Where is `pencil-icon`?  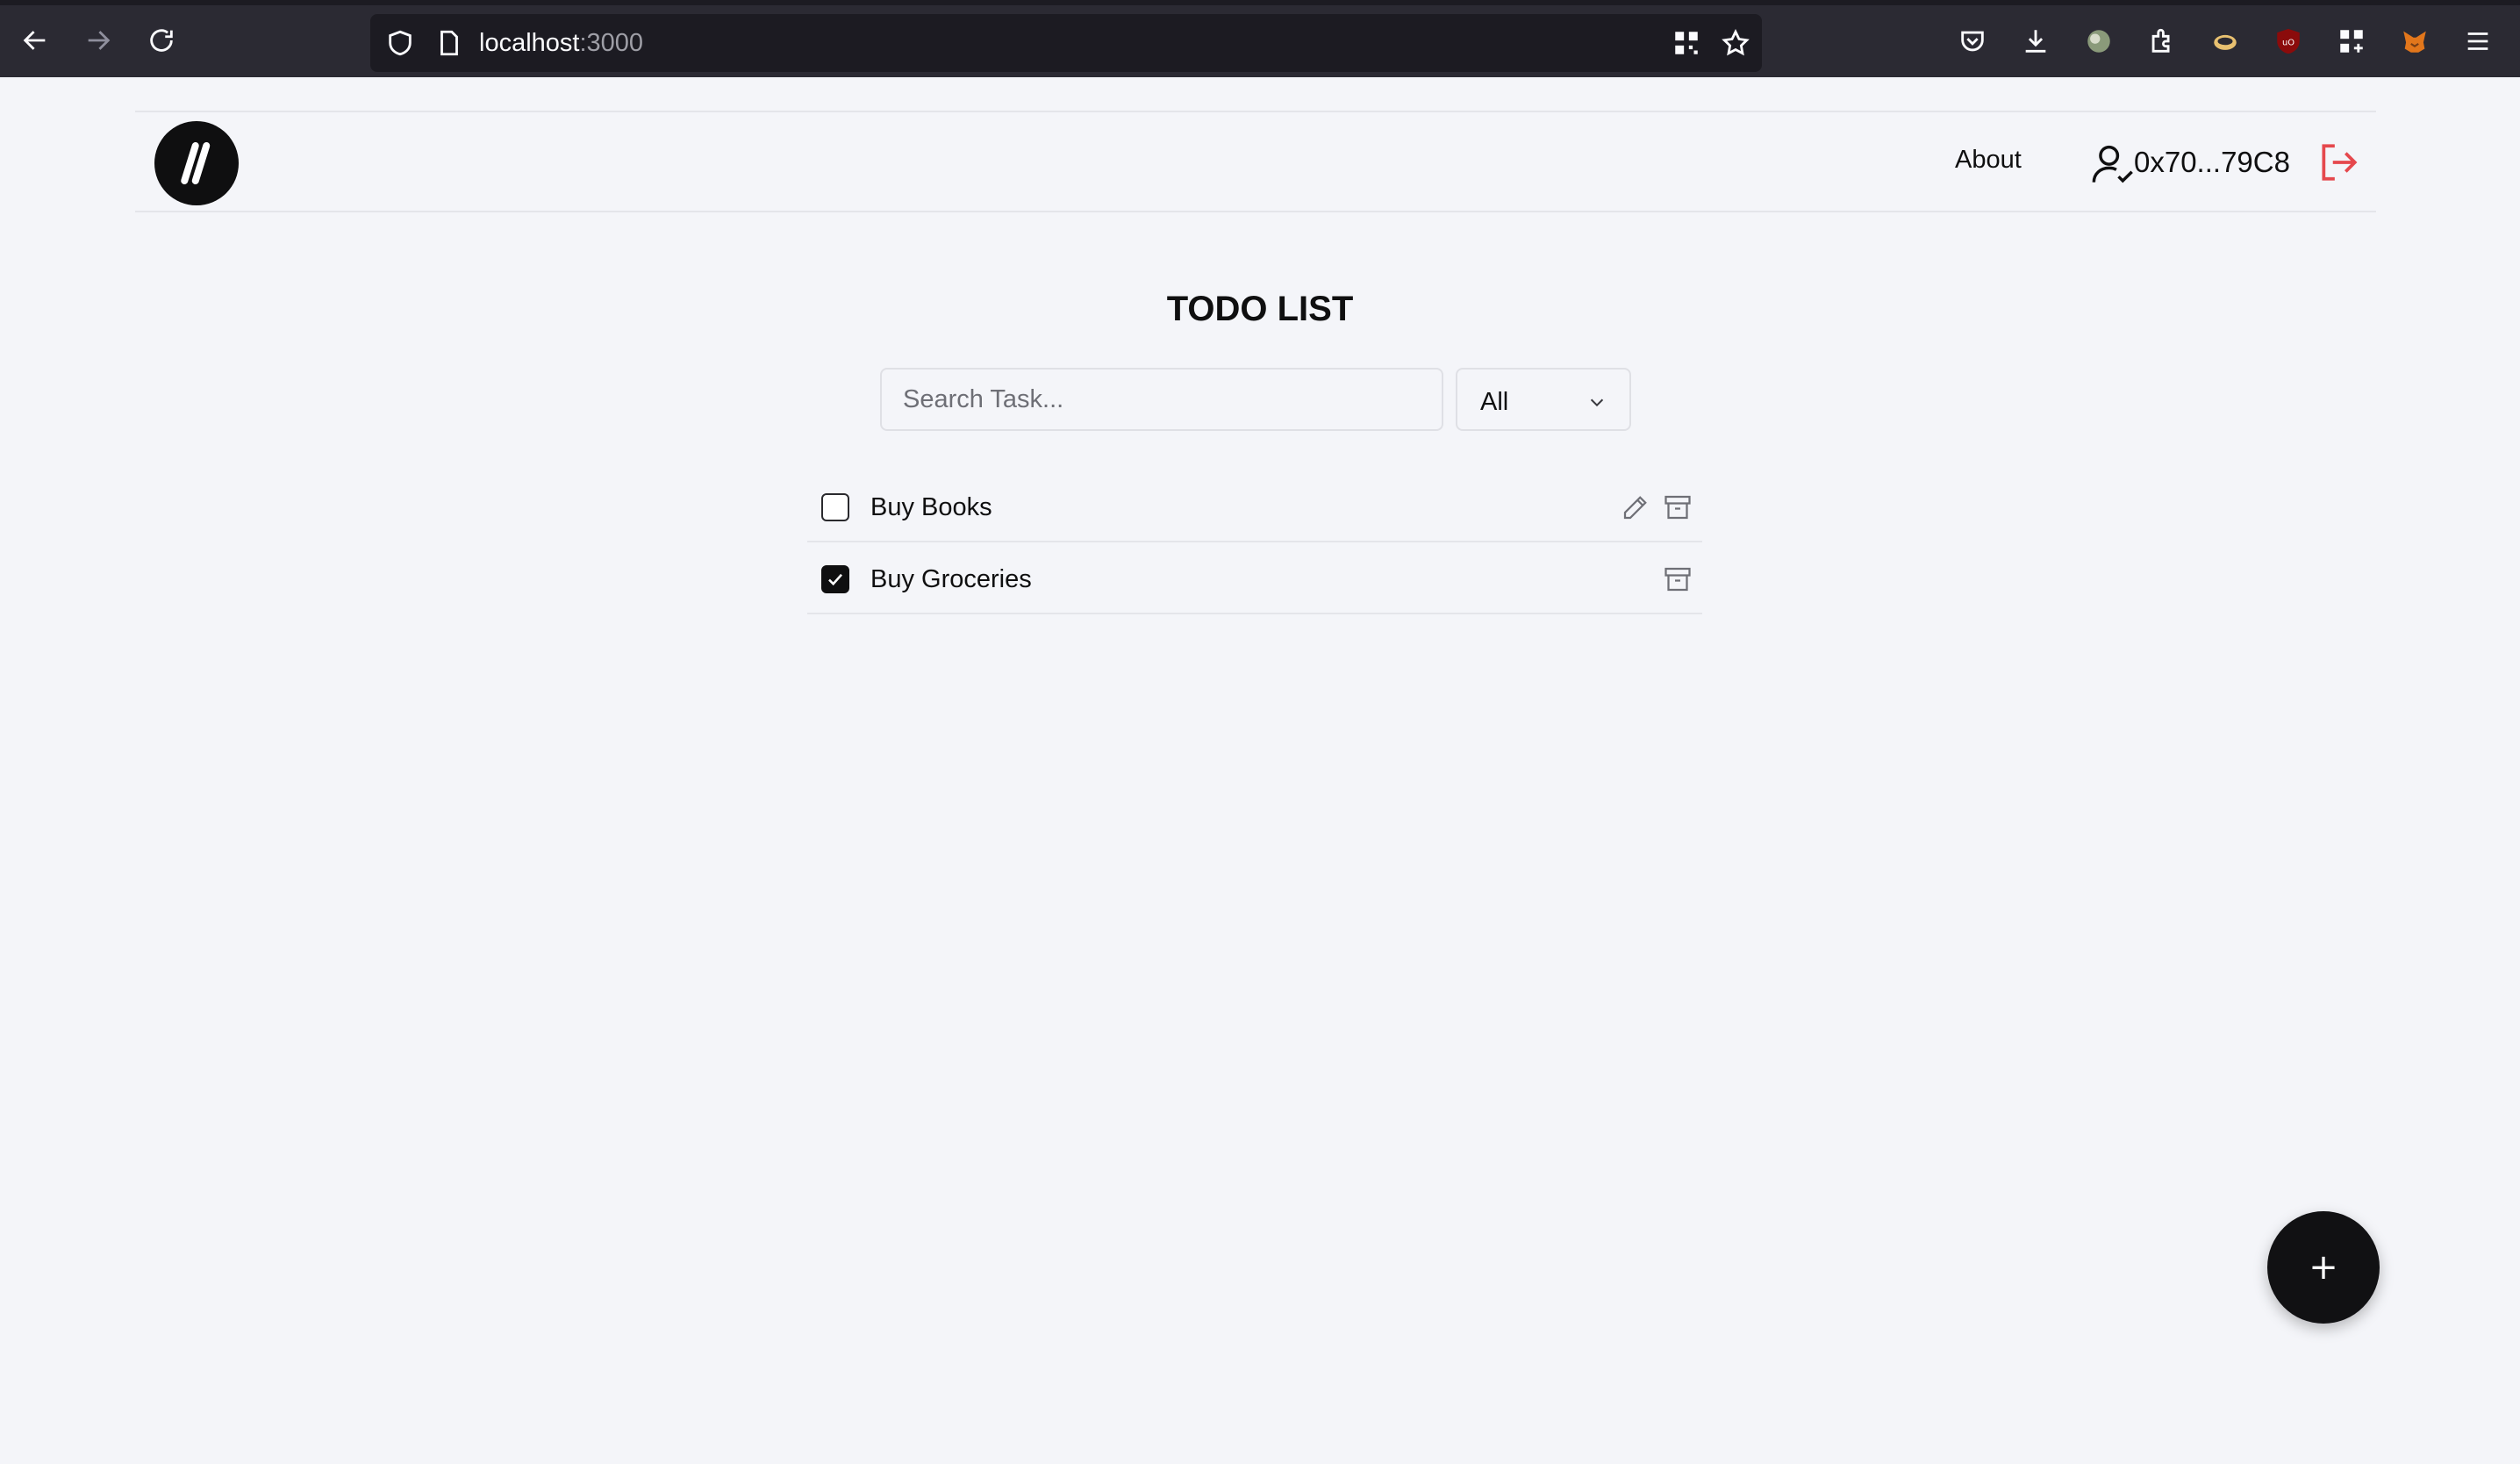
pencil-icon is located at coordinates (1635, 508).